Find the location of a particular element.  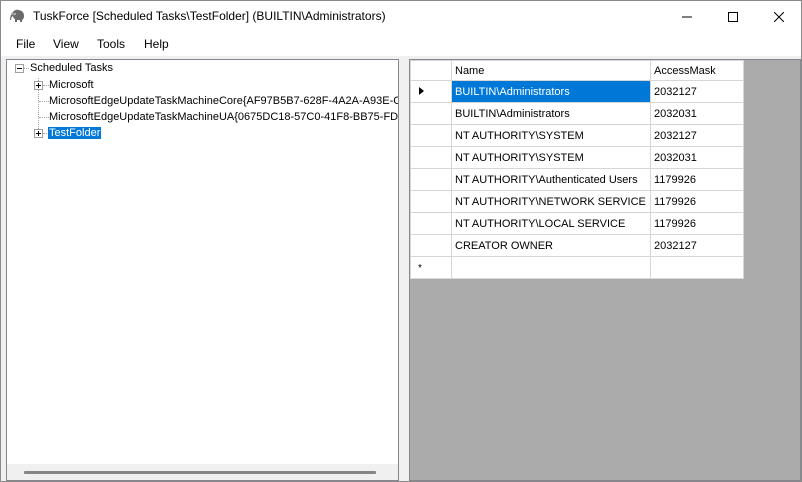

column-header-name: Name is located at coordinates (551, 70).